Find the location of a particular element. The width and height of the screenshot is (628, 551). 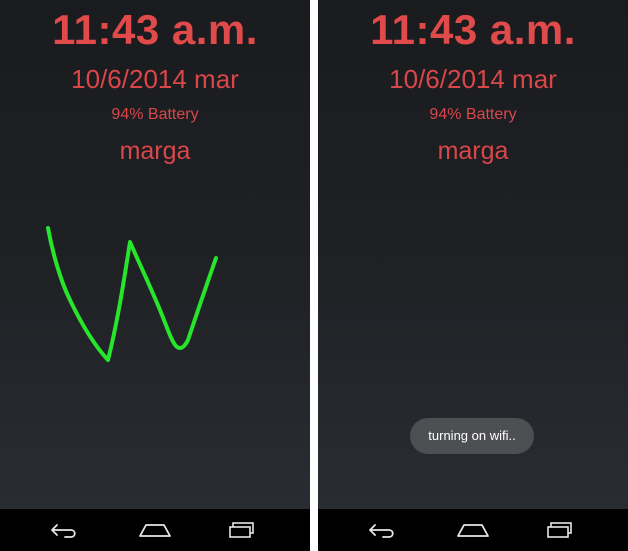

gesture-drawing-area is located at coordinates (135, 300).